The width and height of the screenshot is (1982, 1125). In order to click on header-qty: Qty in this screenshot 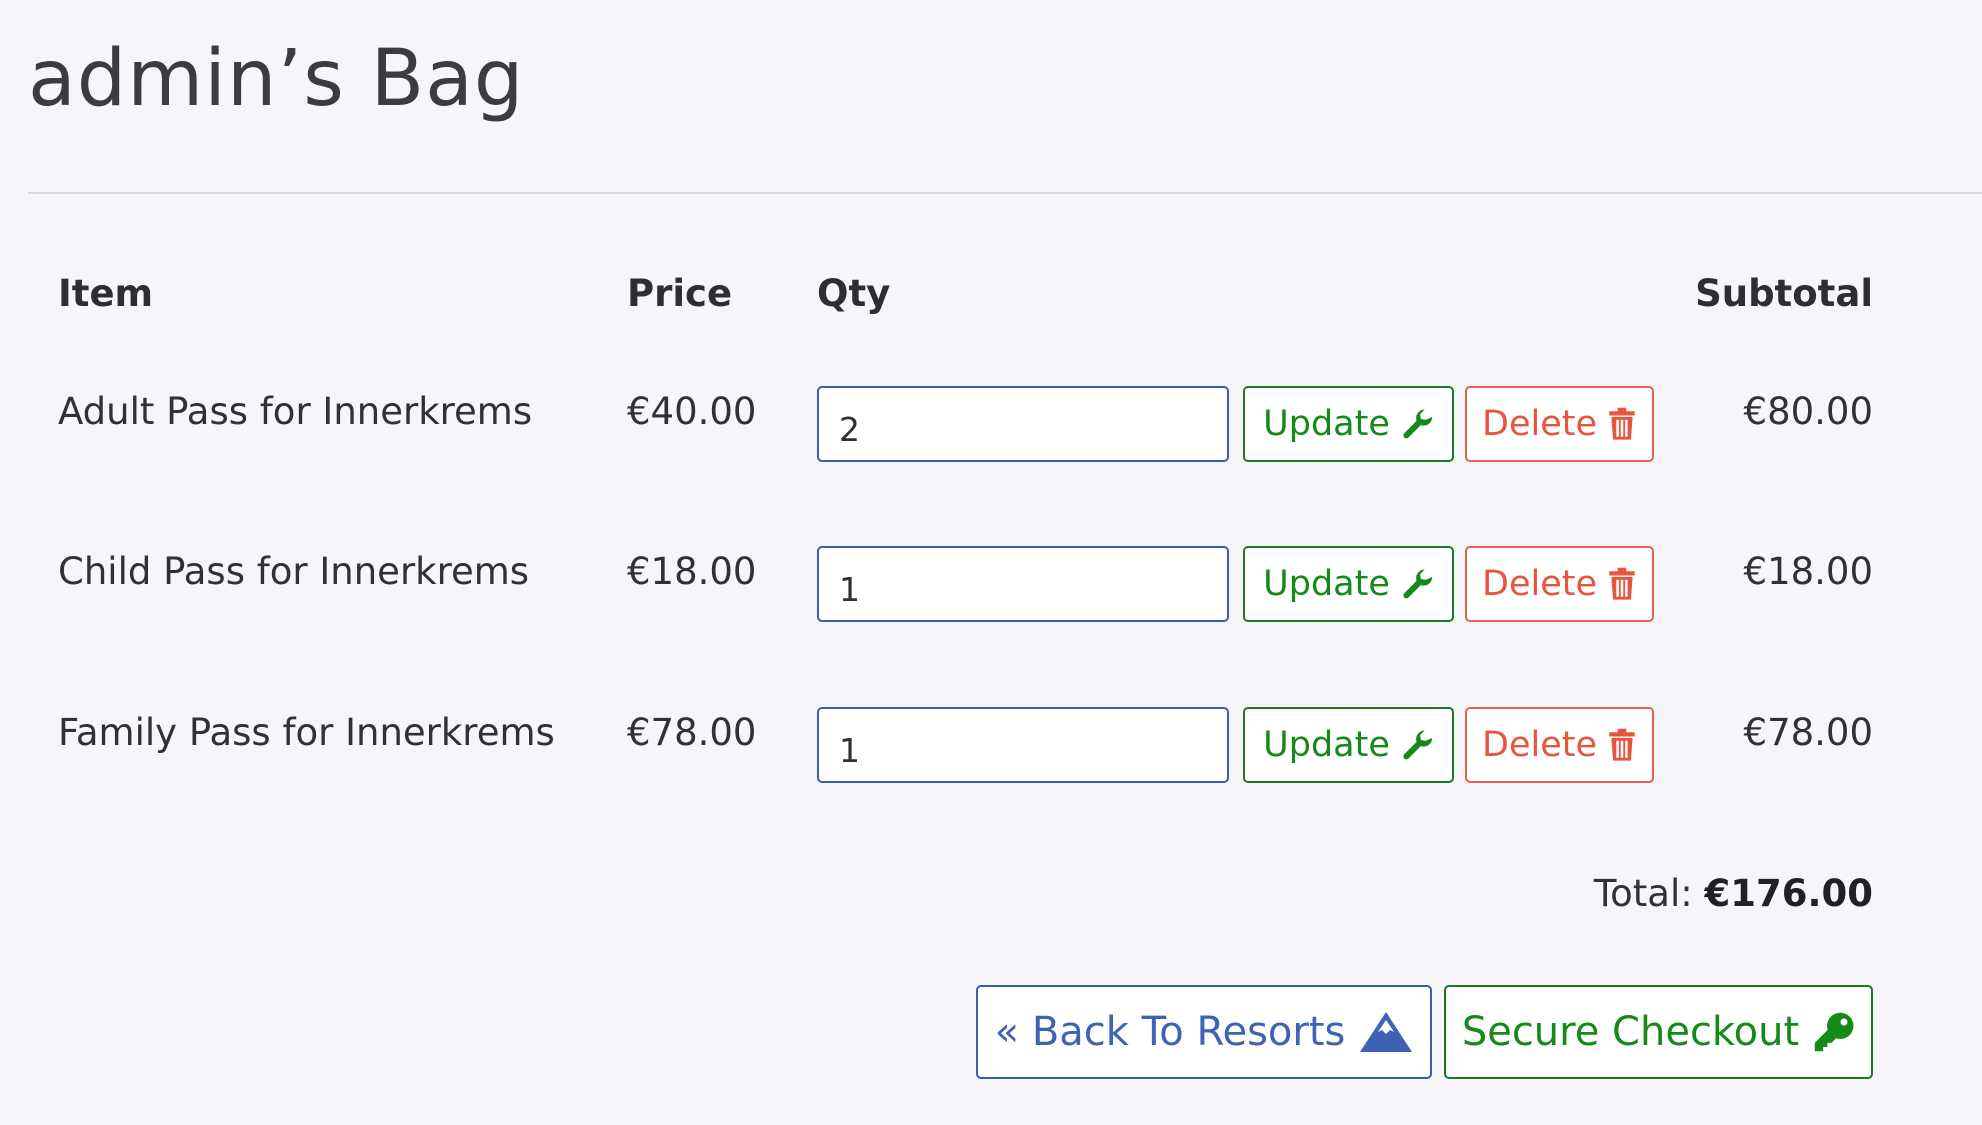, I will do `click(854, 293)`.